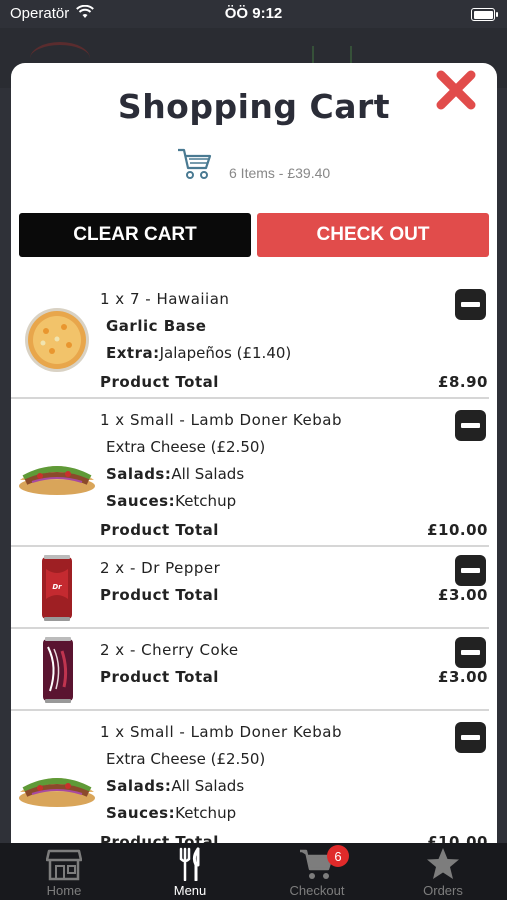 Image resolution: width=507 pixels, height=900 pixels. Describe the element at coordinates (64, 865) in the screenshot. I see `store-icon` at that location.